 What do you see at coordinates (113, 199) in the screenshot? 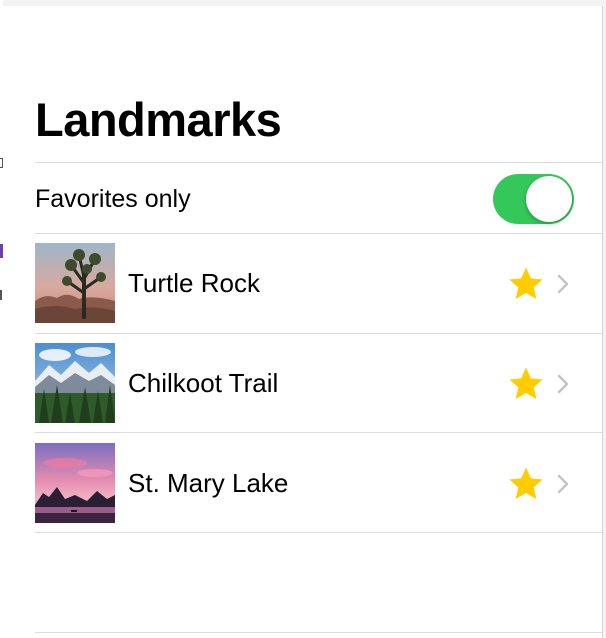
I see `favorites-toggle-label: Favorites only` at bounding box center [113, 199].